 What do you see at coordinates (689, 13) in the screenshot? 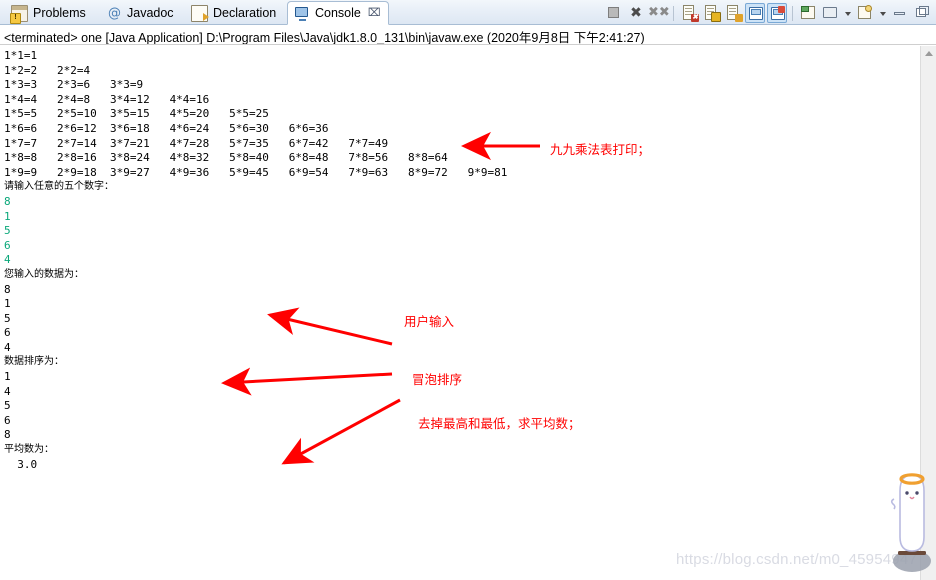
I see `clear-console-button: ✖` at bounding box center [689, 13].